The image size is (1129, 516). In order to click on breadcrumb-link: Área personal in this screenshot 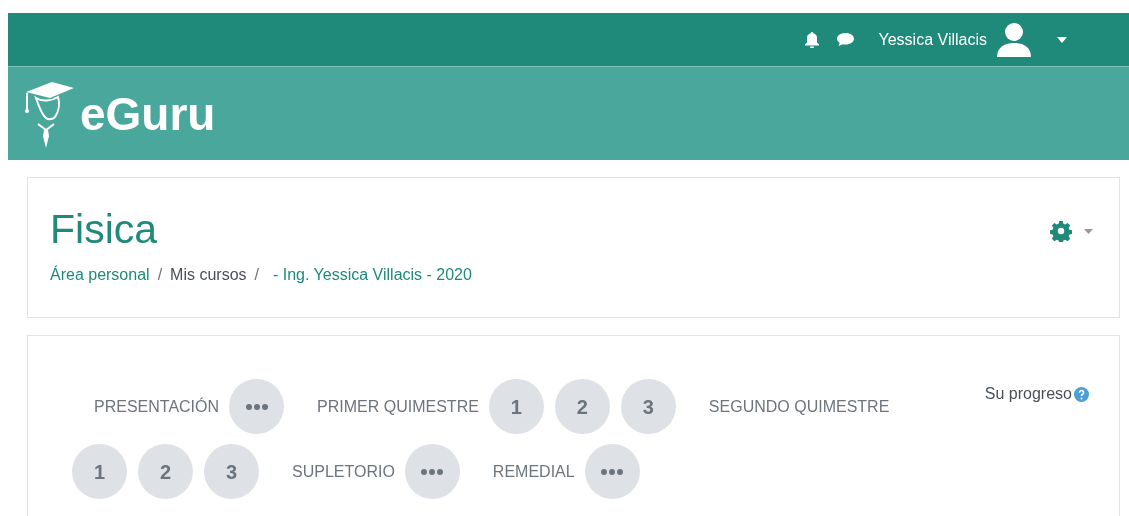, I will do `click(100, 275)`.